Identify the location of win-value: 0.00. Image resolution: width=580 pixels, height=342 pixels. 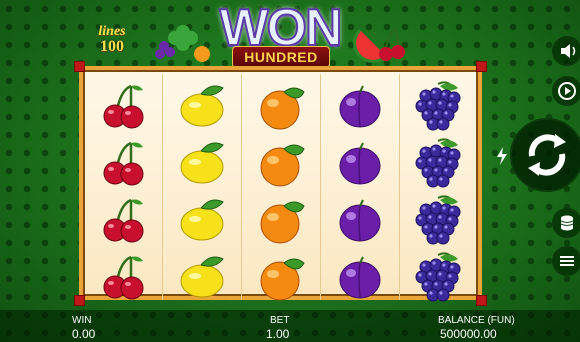
(84, 334).